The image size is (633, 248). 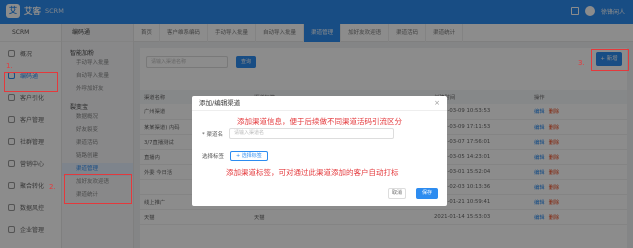 I want to click on highlight-submenu, so click(x=98, y=189).